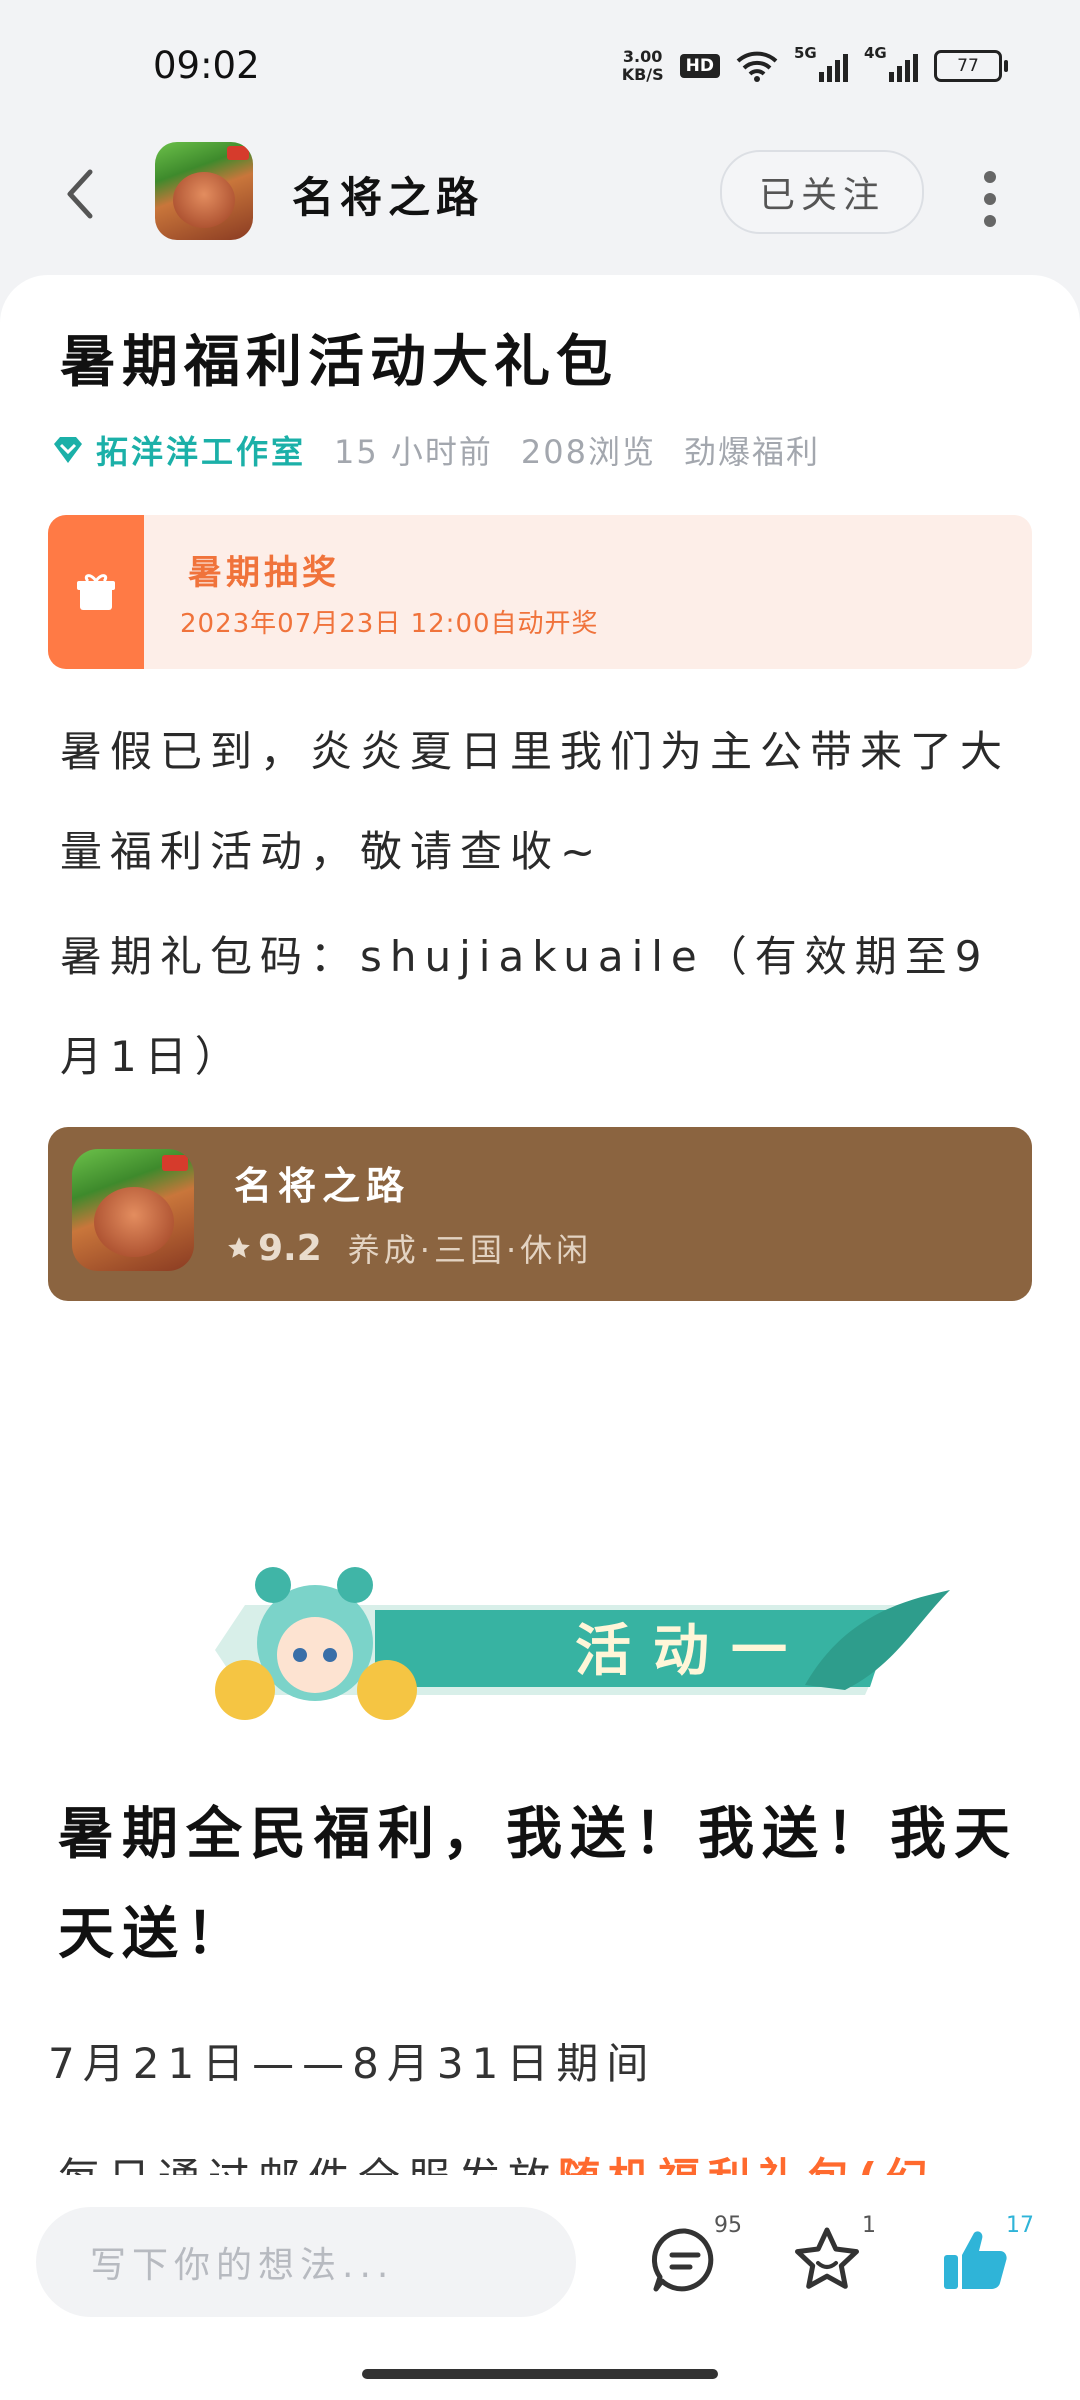 This screenshot has width=1080, height=2400. I want to click on status-time: 09:02, so click(206, 65).